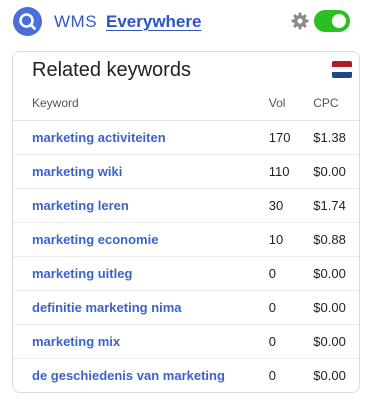 This screenshot has width=370, height=402. What do you see at coordinates (99, 137) in the screenshot?
I see `keyword-link: marketing activiteiten` at bounding box center [99, 137].